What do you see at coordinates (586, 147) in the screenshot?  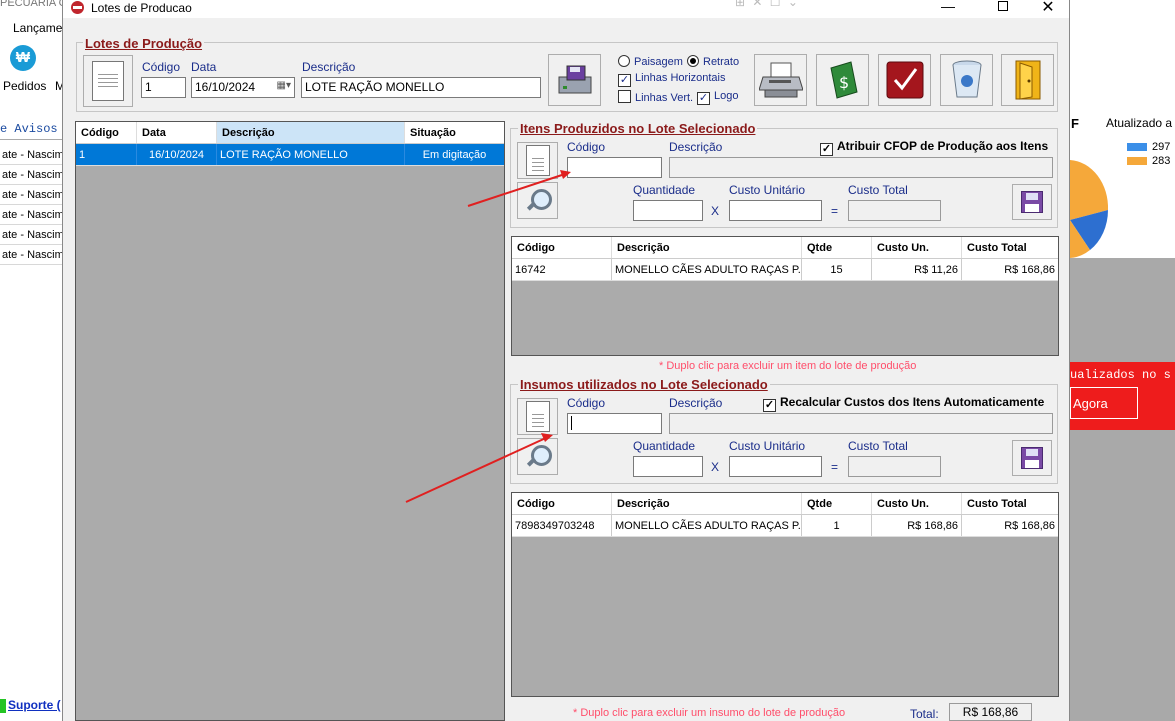 I see `item-codigo-label: Código` at bounding box center [586, 147].